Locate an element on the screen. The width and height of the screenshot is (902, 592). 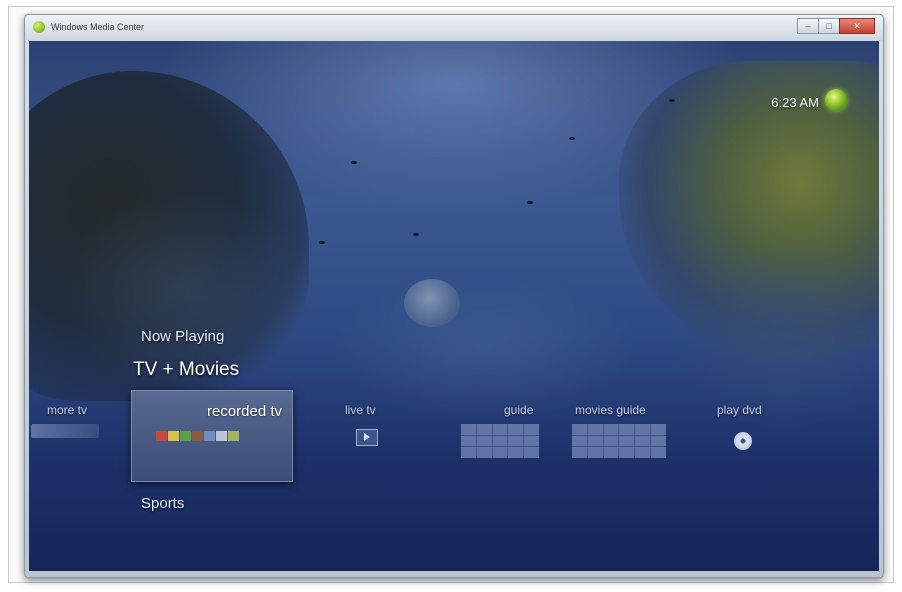
window-title: Windows Media Center is located at coordinates (98, 27).